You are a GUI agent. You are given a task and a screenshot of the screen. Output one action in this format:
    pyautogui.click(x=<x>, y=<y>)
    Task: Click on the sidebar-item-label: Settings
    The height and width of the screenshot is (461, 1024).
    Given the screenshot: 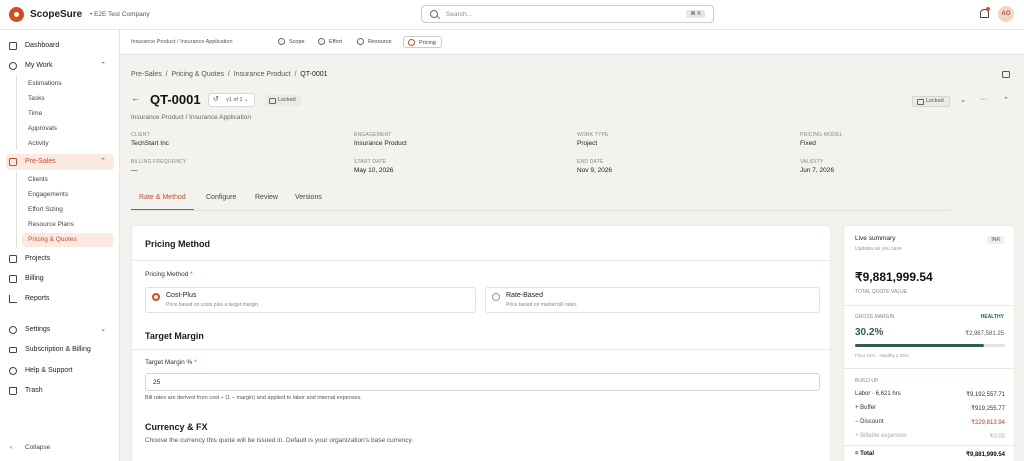 What is the action you would take?
    pyautogui.click(x=38, y=329)
    